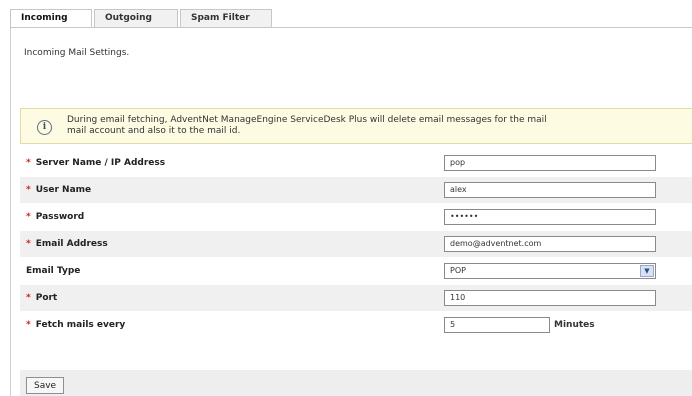 The height and width of the screenshot is (396, 692). I want to click on email-address-row: * Email Address demo@adventnet.com, so click(356, 244).